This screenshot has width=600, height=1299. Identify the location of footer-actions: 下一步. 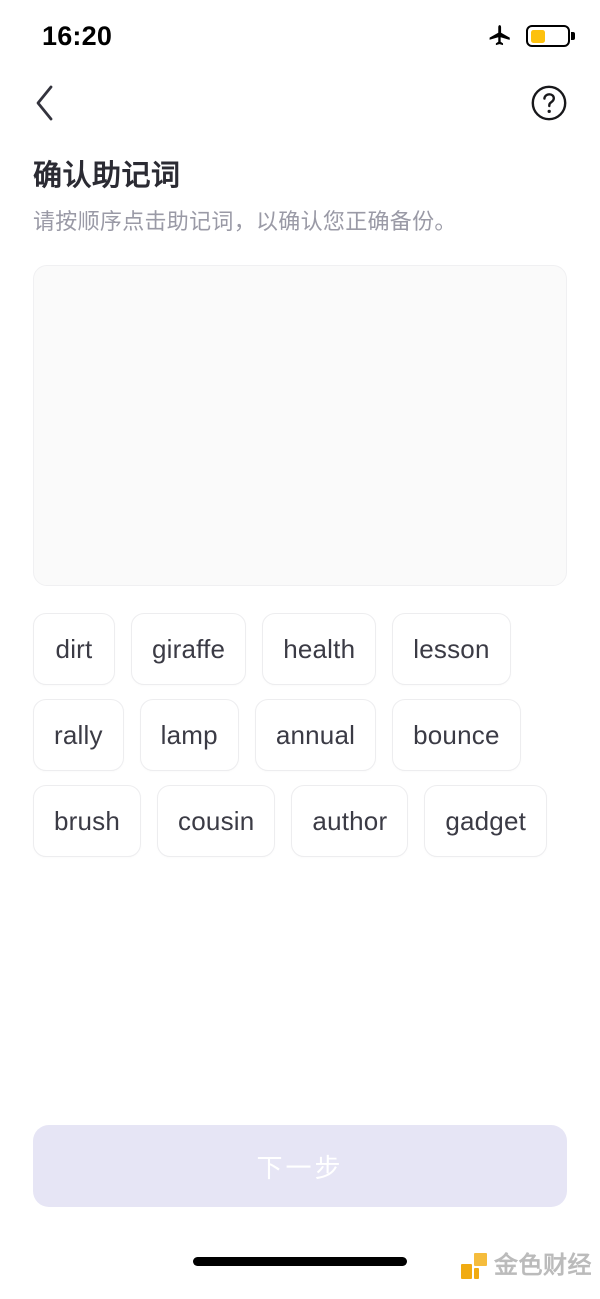
(300, 1166).